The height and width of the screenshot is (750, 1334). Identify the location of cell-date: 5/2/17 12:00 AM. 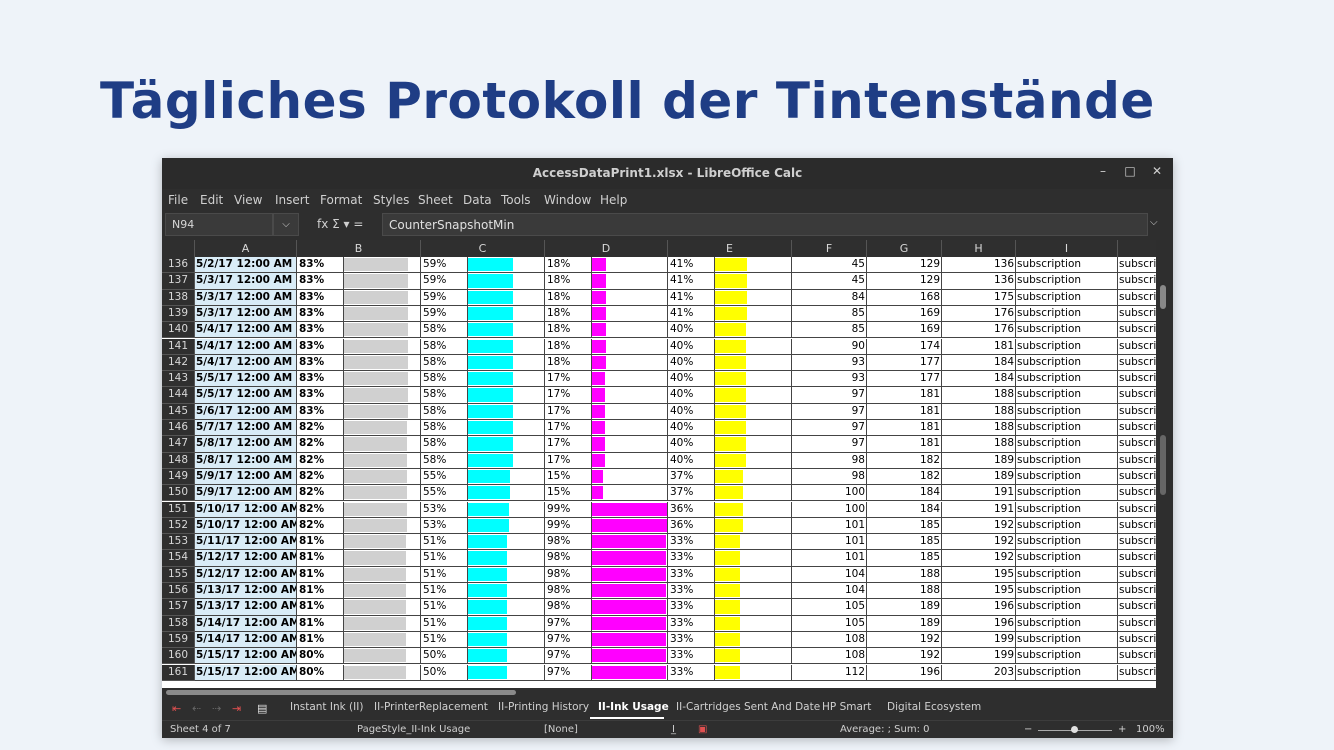
(246, 265).